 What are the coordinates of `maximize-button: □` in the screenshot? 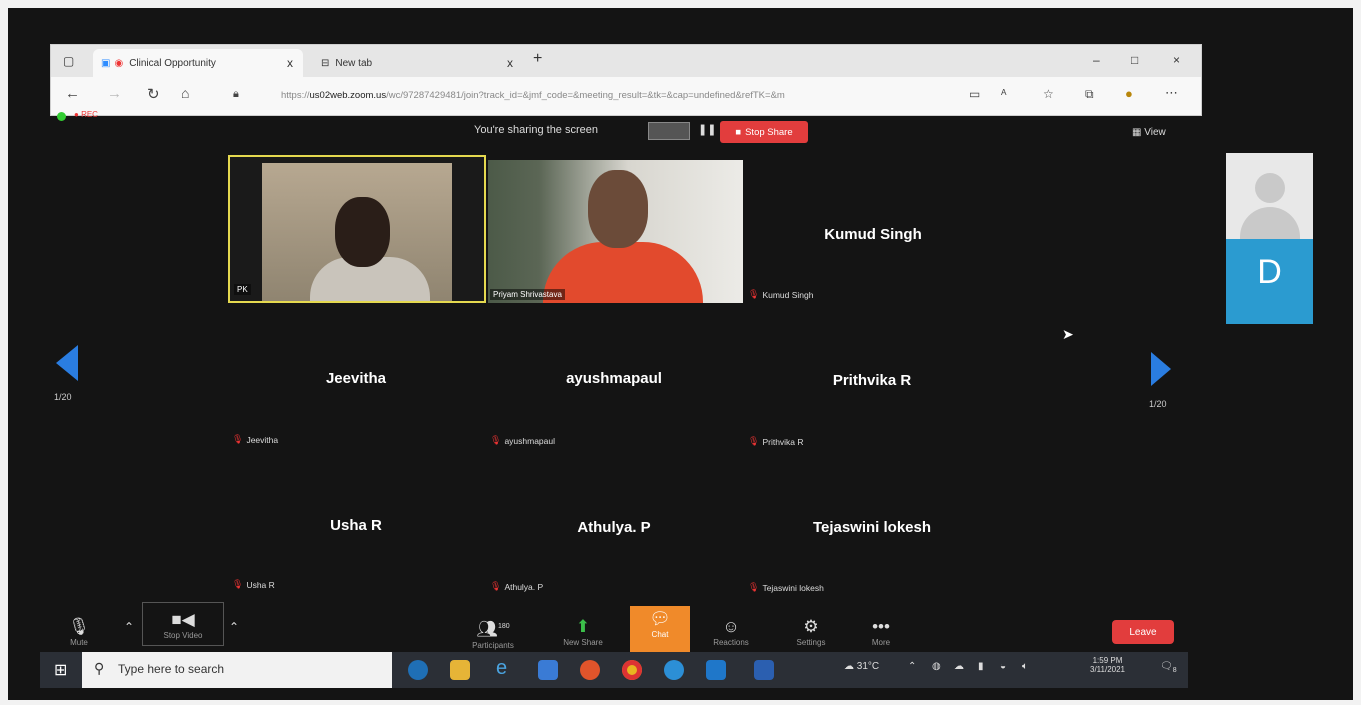 It's located at (1134, 60).